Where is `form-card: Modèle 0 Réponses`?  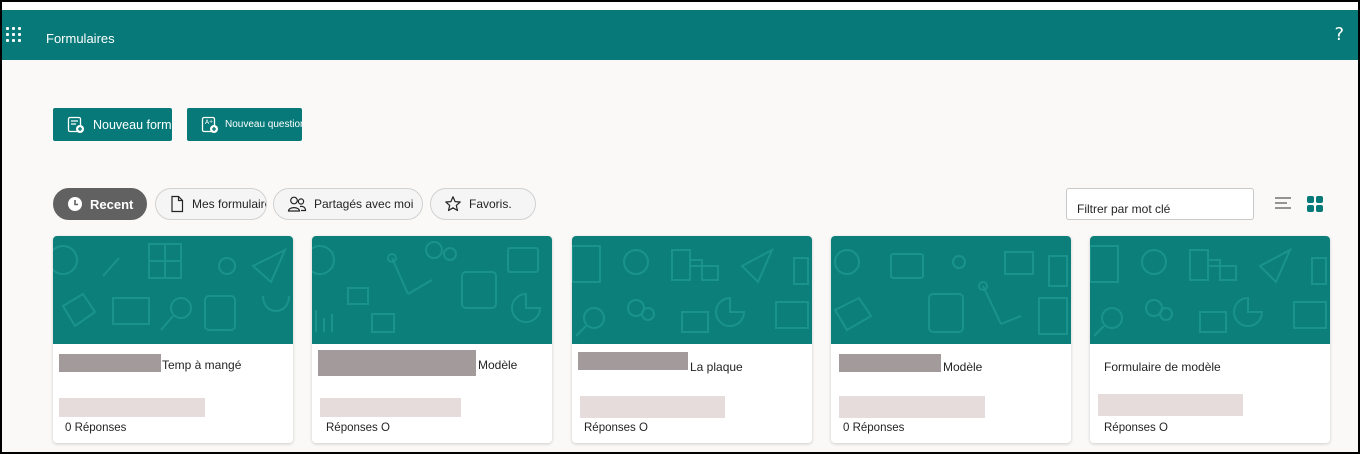
form-card: Modèle 0 Réponses is located at coordinates (951, 339).